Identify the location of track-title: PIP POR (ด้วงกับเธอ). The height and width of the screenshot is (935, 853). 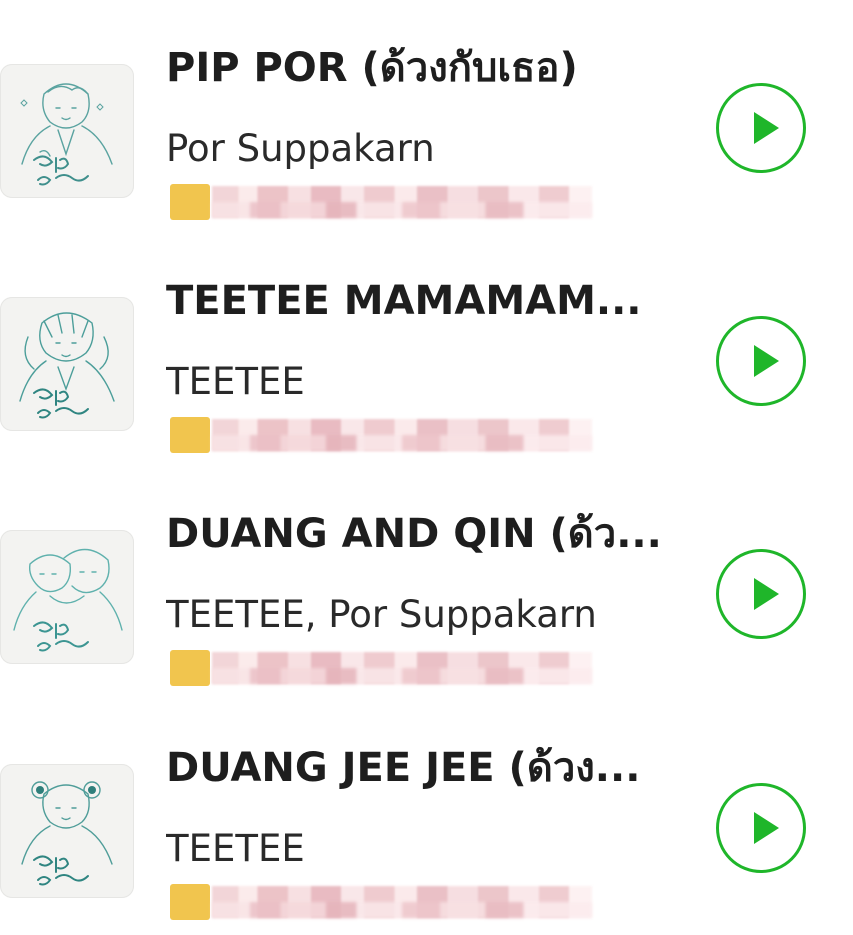
(426, 68).